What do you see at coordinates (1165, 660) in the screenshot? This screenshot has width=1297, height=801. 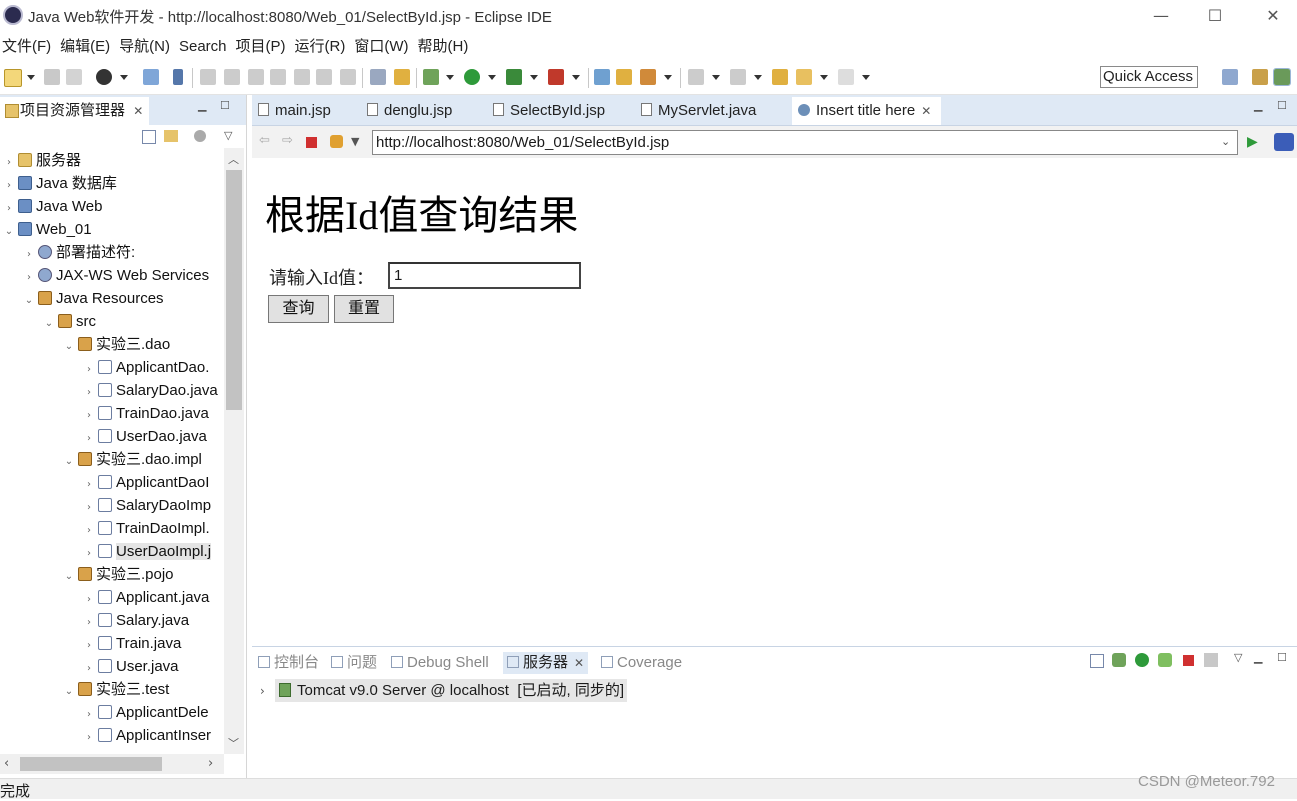 I see `profile-server-icon` at bounding box center [1165, 660].